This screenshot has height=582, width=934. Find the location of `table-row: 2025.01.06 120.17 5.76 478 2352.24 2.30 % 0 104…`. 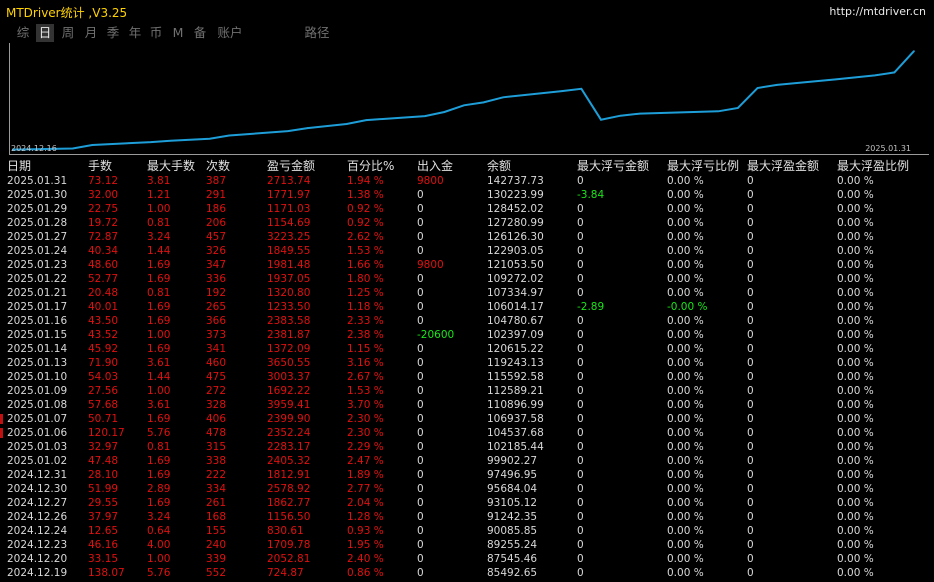

table-row: 2025.01.06 120.17 5.76 478 2352.24 2.30 % 0 104… is located at coordinates (467, 433).